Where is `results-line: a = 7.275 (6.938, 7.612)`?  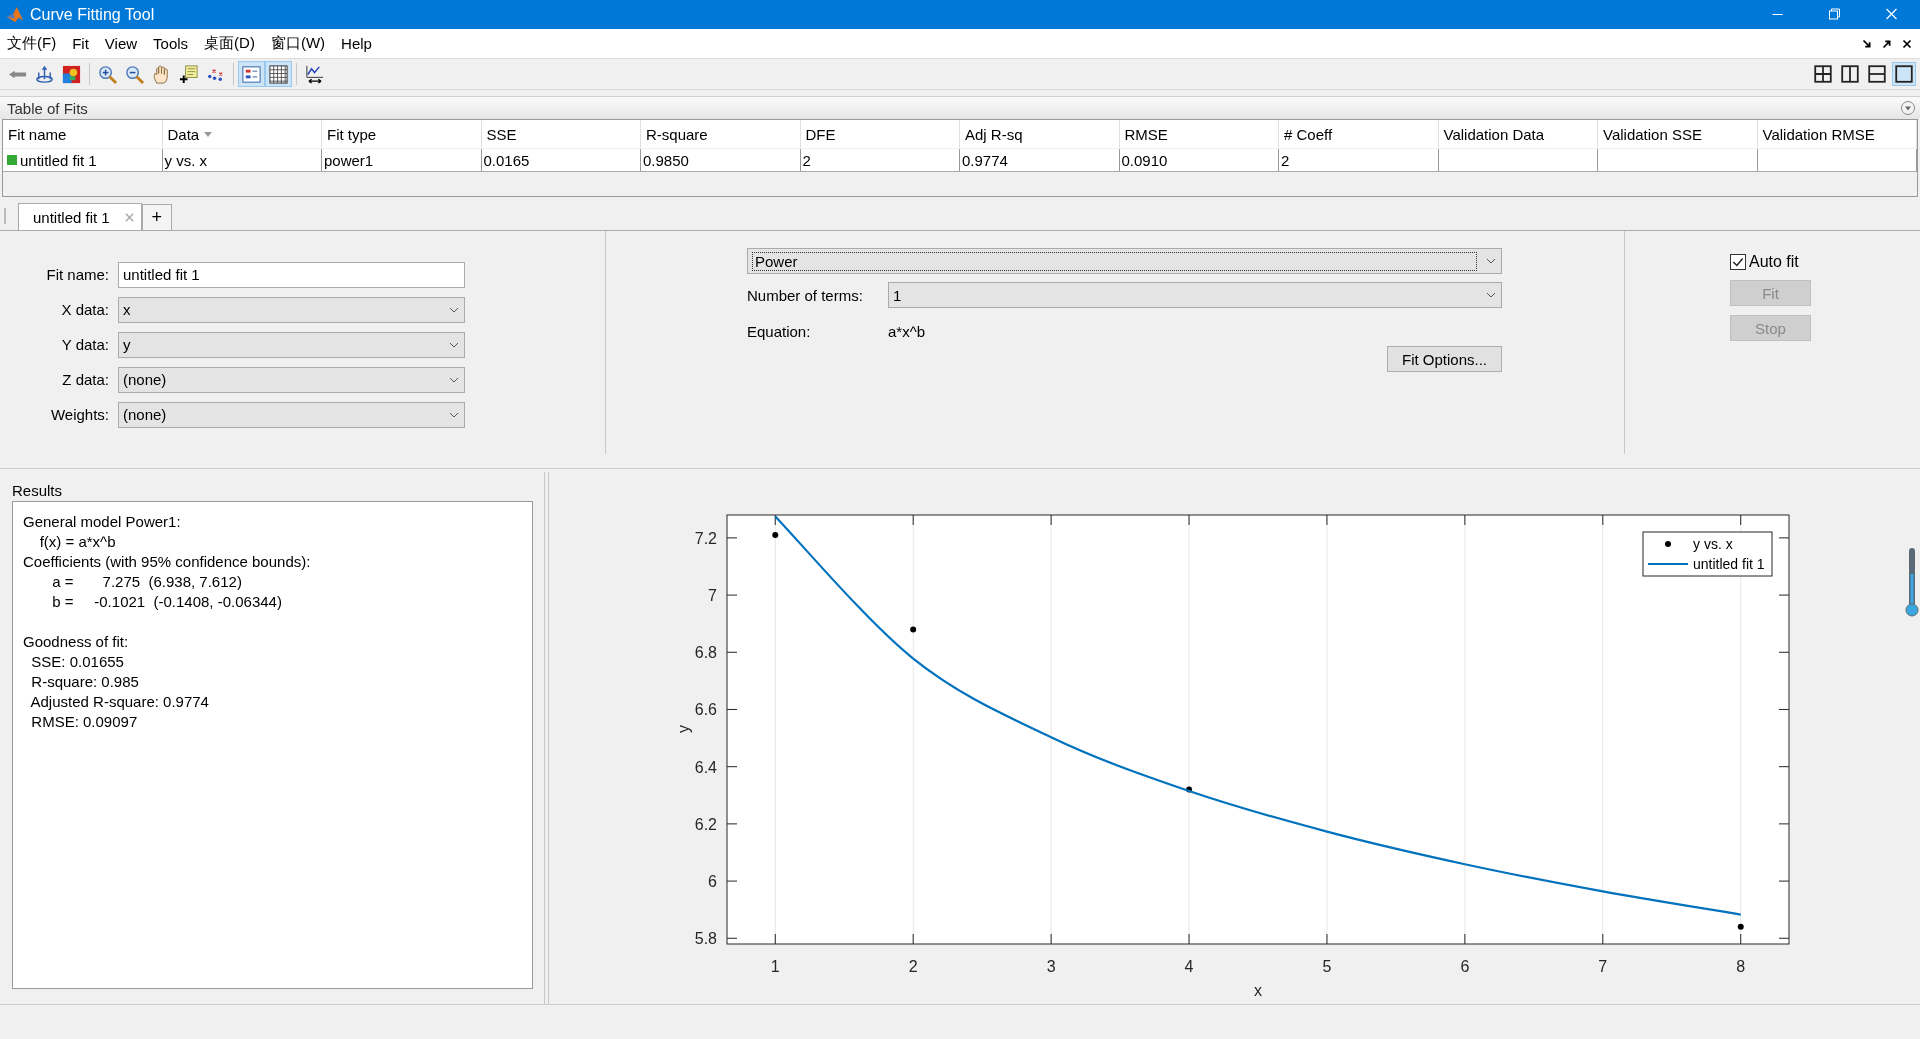
results-line: a = 7.275 (6.938, 7.612) is located at coordinates (147, 582).